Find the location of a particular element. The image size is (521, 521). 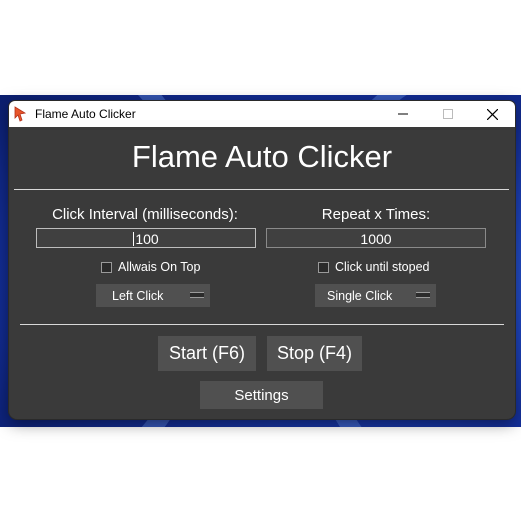

stop-button: Stop (F4) is located at coordinates (314, 353).